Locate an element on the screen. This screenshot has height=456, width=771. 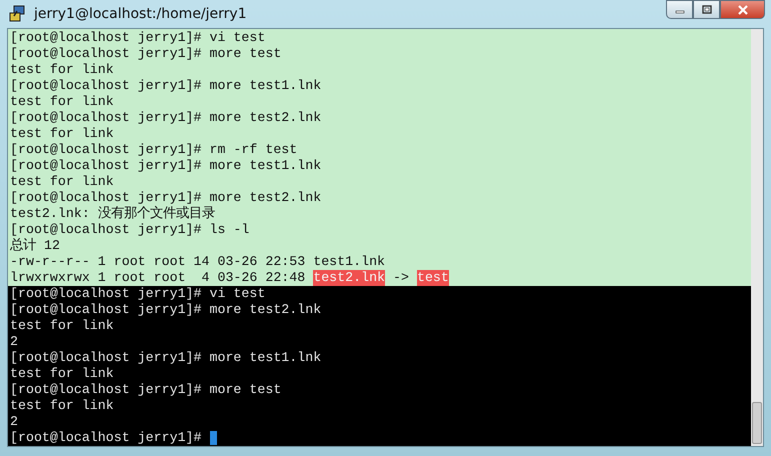
close-button is located at coordinates (742, 9).